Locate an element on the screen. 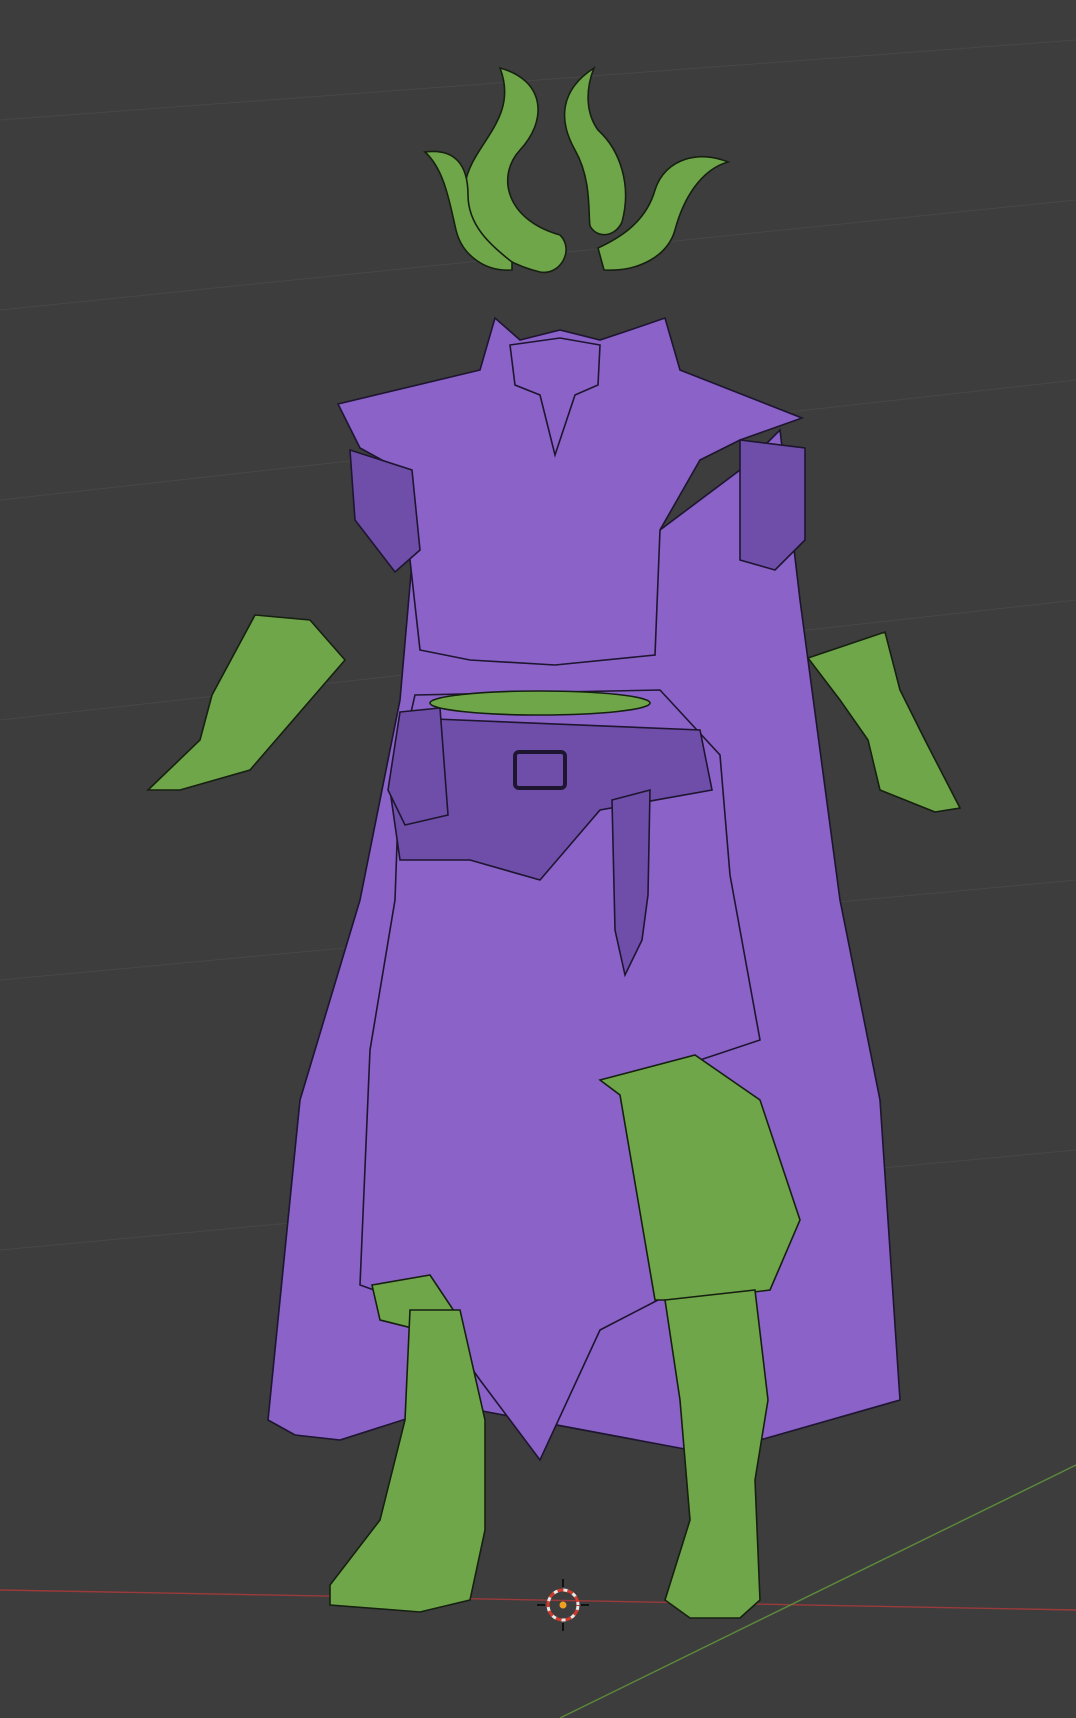 The width and height of the screenshot is (1076, 1718). y-axis-line is located at coordinates (817, 1591).